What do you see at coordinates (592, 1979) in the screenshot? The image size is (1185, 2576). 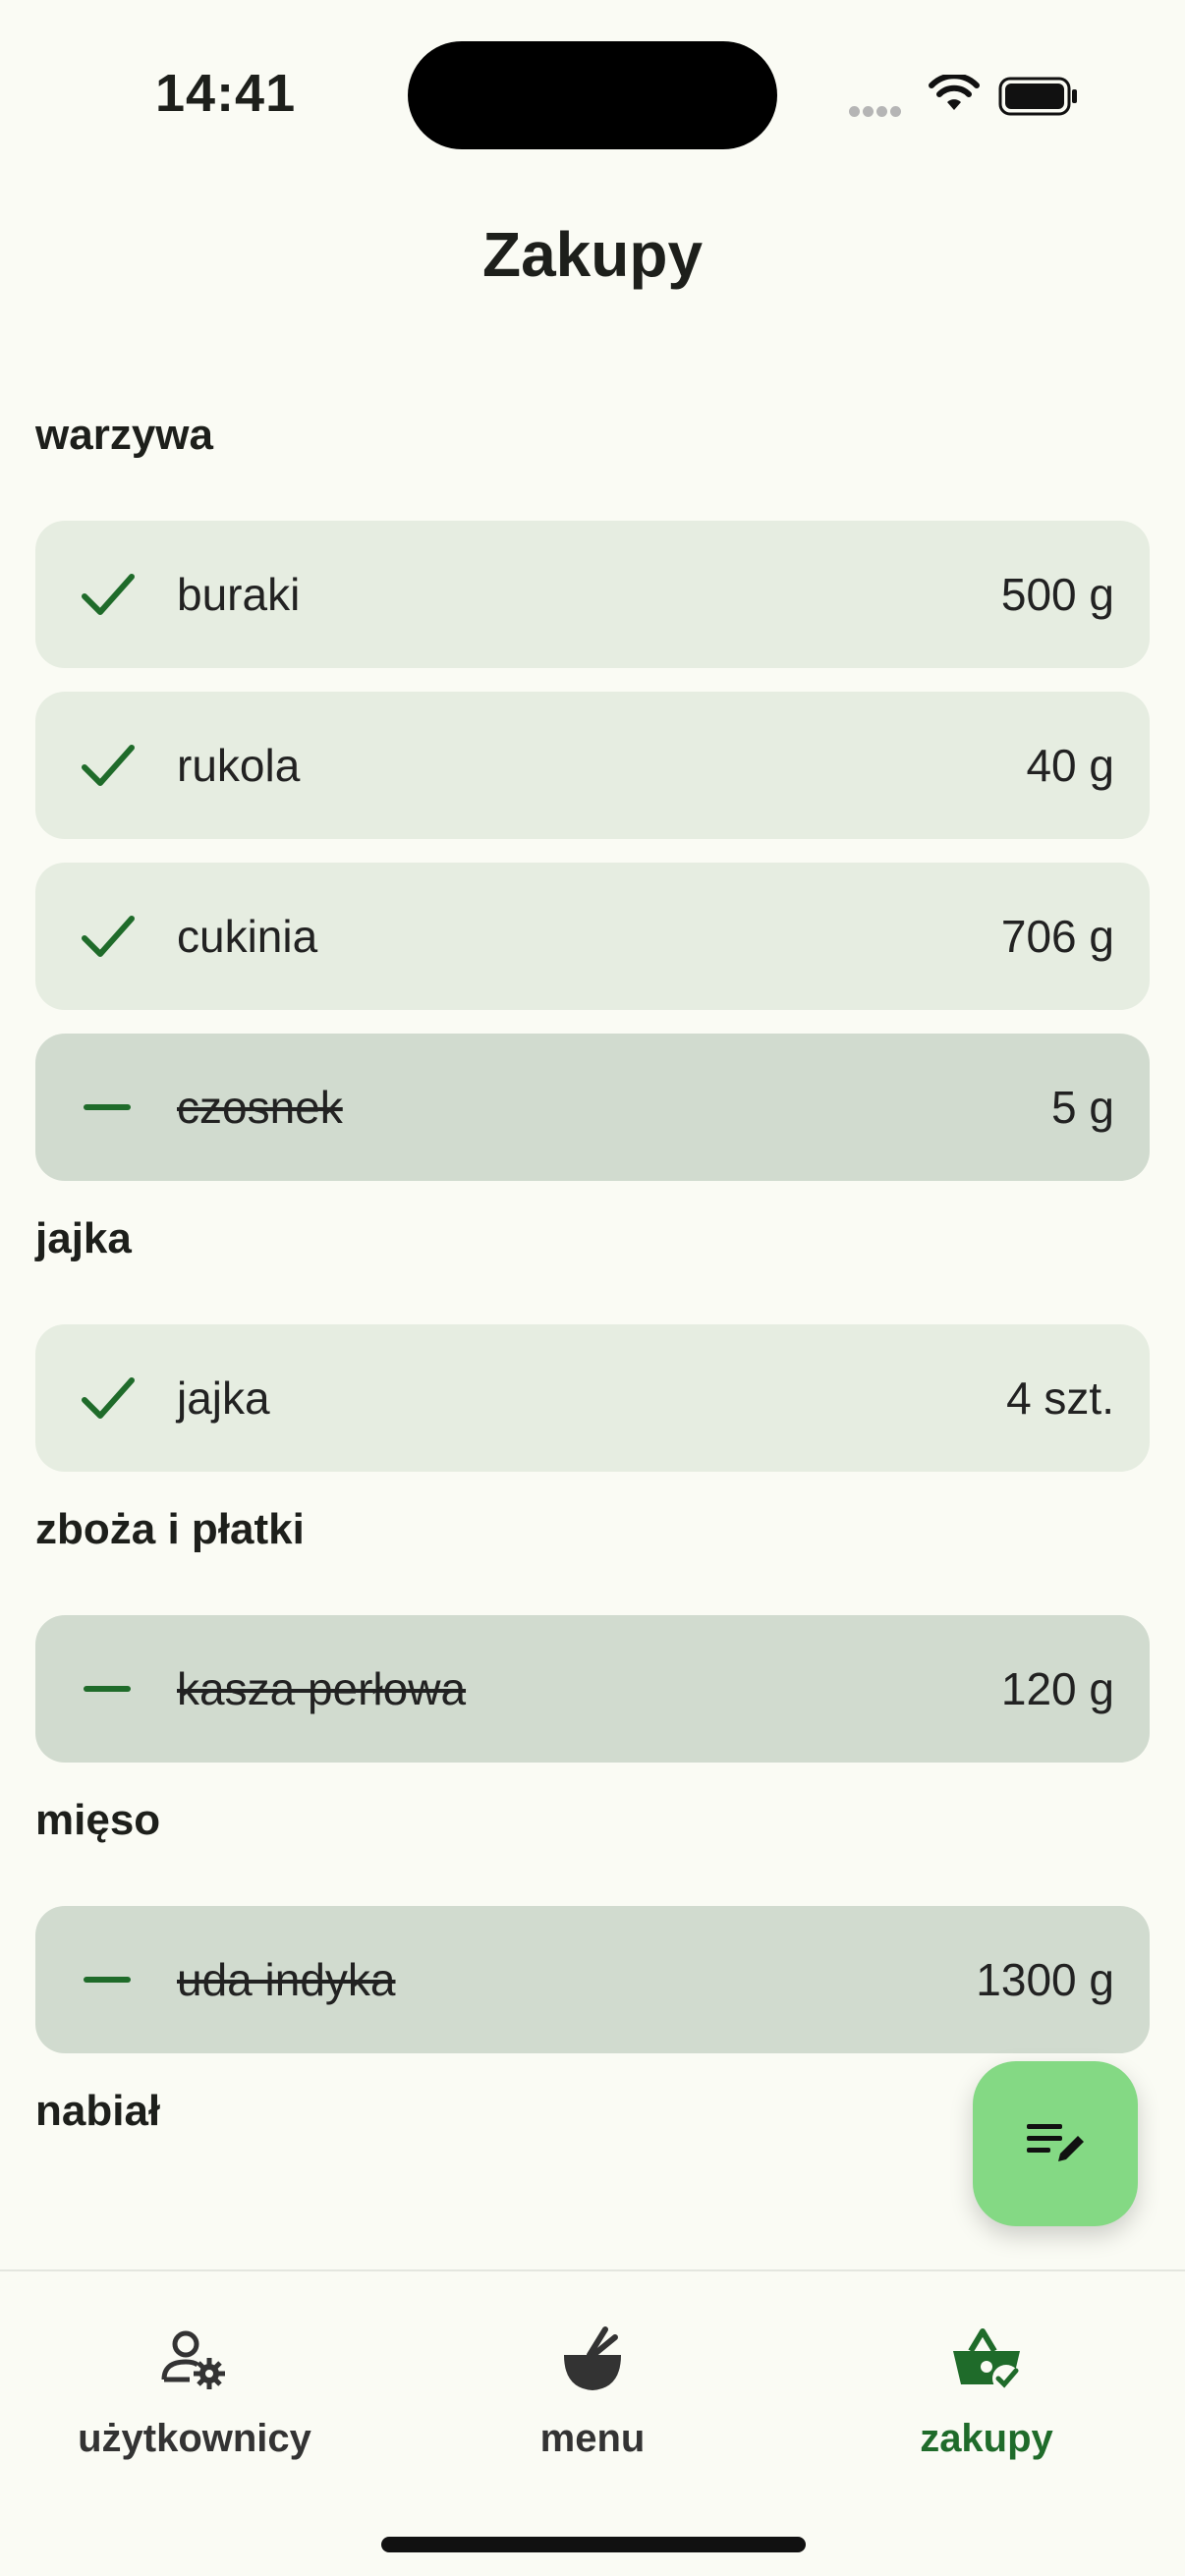 I see `list-item: uda indyka 1300 g` at bounding box center [592, 1979].